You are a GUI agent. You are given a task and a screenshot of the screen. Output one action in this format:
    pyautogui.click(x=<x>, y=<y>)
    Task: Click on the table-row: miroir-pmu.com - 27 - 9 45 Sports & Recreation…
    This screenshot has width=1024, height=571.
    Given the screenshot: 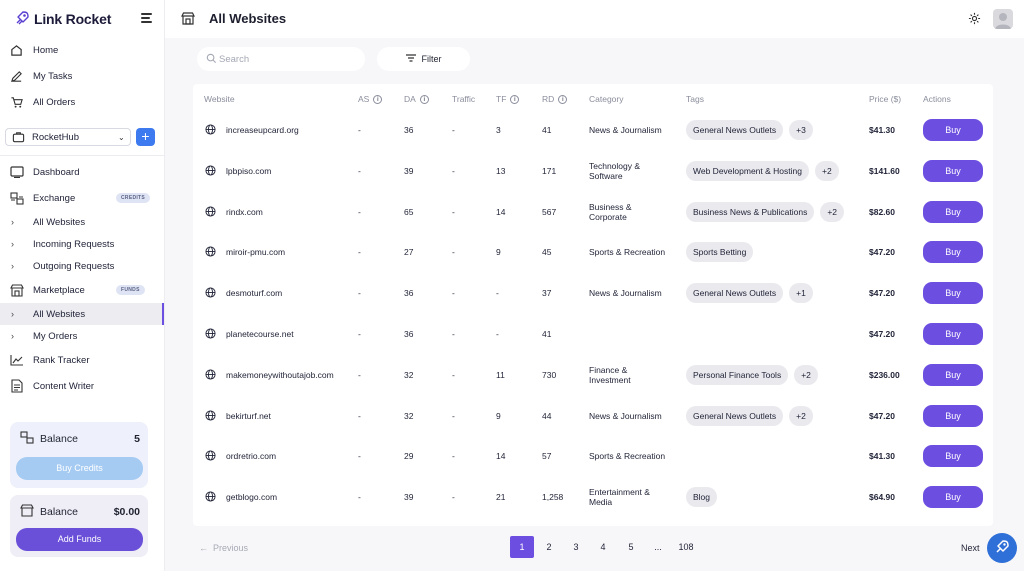 What is the action you would take?
    pyautogui.click(x=593, y=252)
    